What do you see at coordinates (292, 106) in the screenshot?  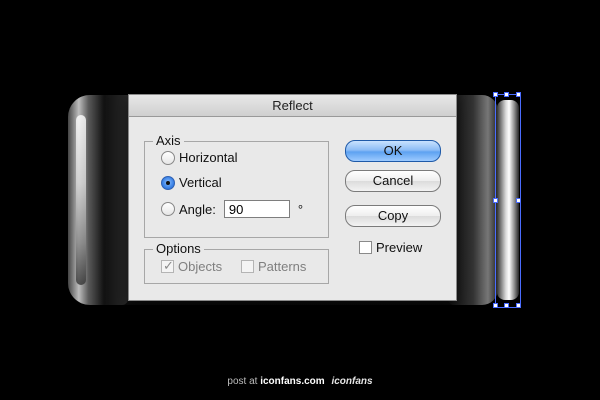 I see `dialog-title: Reflect` at bounding box center [292, 106].